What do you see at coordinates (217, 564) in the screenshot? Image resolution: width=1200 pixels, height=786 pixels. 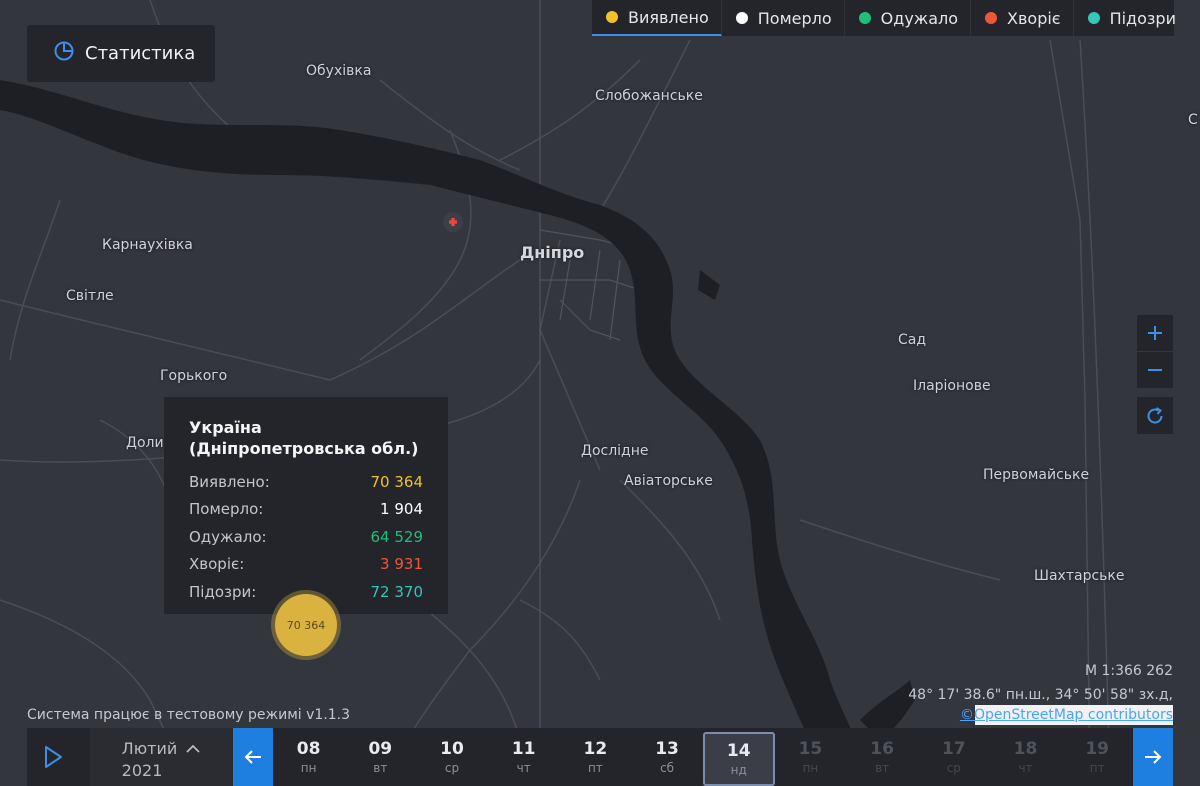 I see `tooltip-label: Хворіє:` at bounding box center [217, 564].